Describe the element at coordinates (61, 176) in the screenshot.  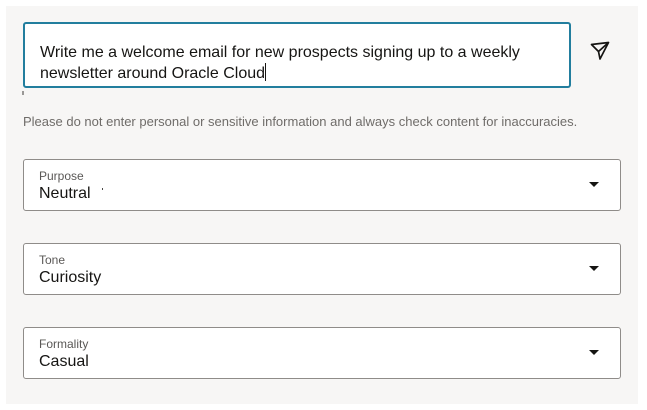
I see `purpose-label: Purpose` at that location.